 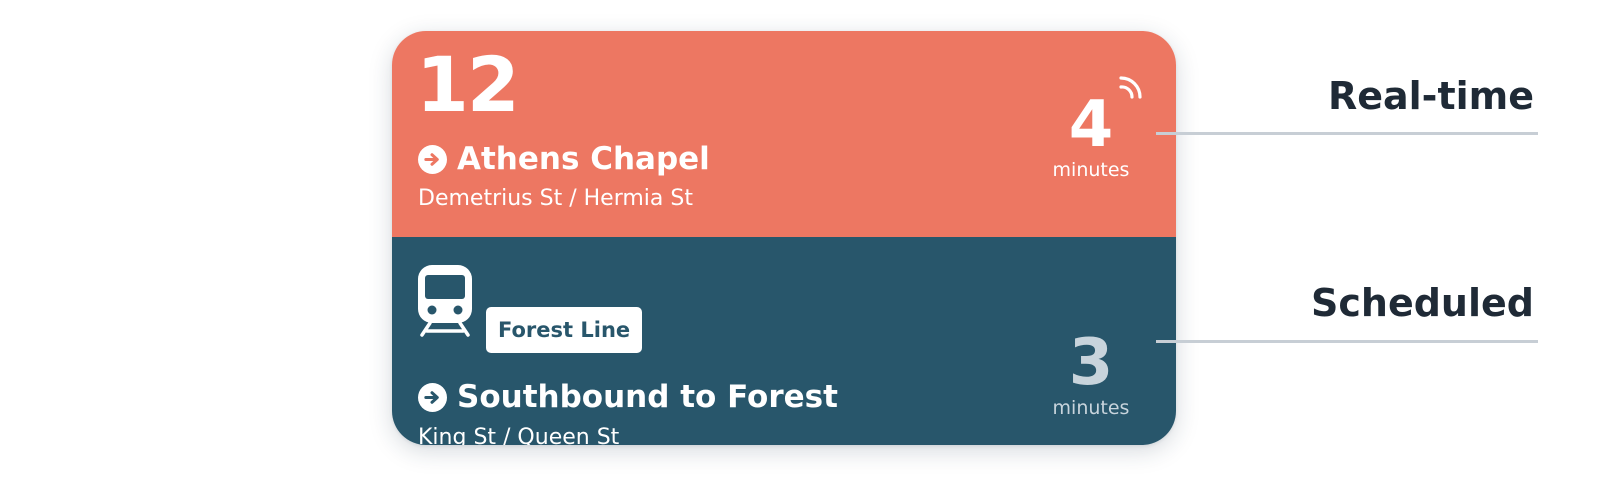 I want to click on destination-name: Athens Chapel, so click(x=583, y=159).